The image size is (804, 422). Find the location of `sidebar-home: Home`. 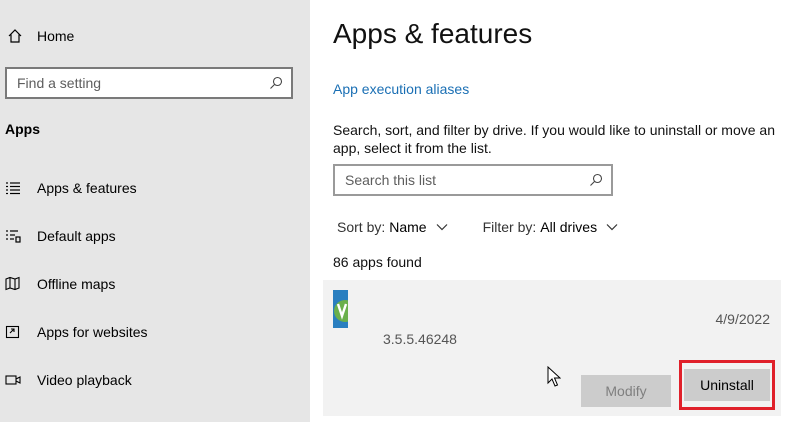

sidebar-home: Home is located at coordinates (37, 36).